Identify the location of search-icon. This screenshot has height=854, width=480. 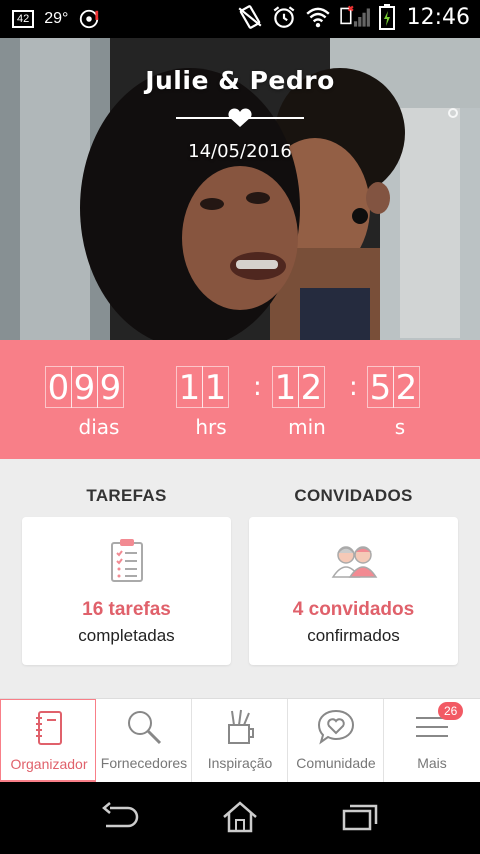
(145, 728).